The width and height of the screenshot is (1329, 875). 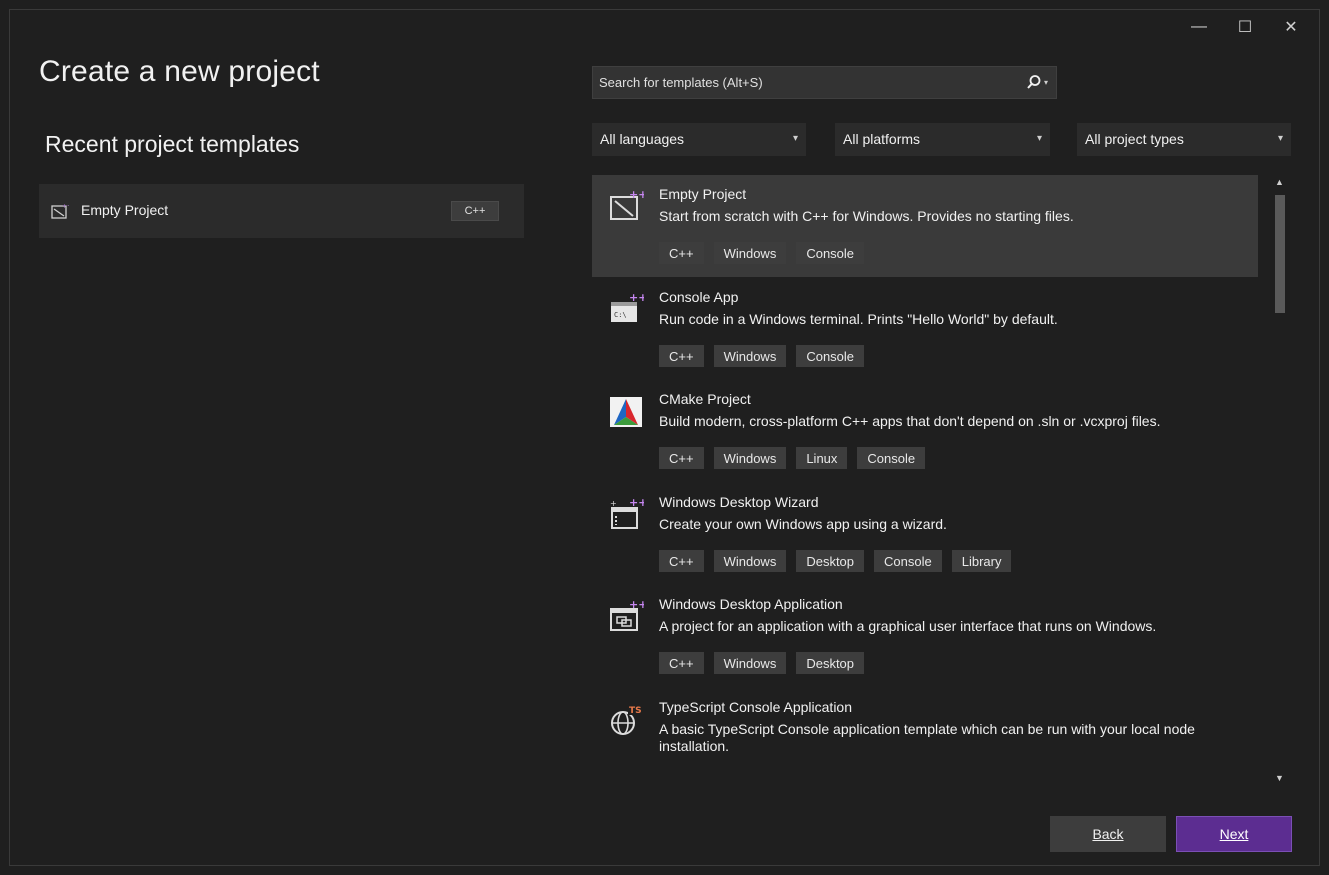 I want to click on template-name: TypeScript Console Application, so click(x=755, y=707).